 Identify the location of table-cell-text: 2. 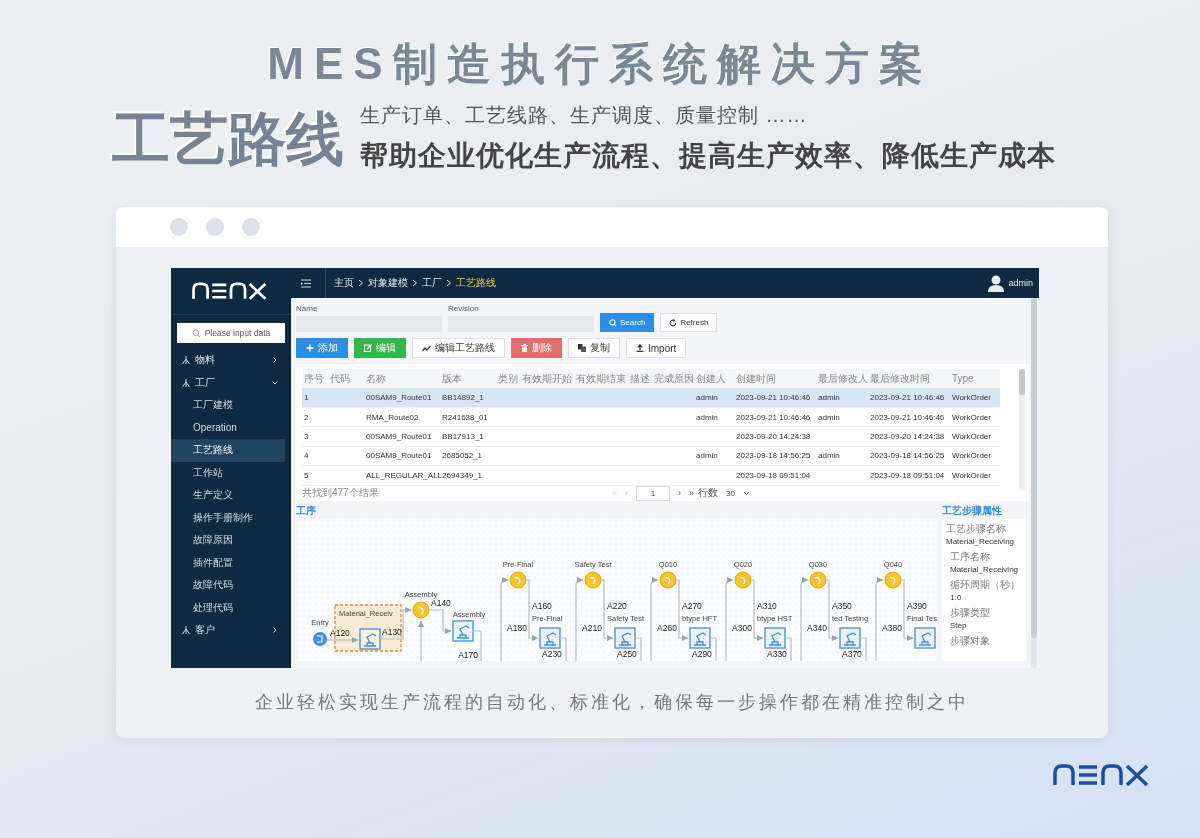
(306, 417).